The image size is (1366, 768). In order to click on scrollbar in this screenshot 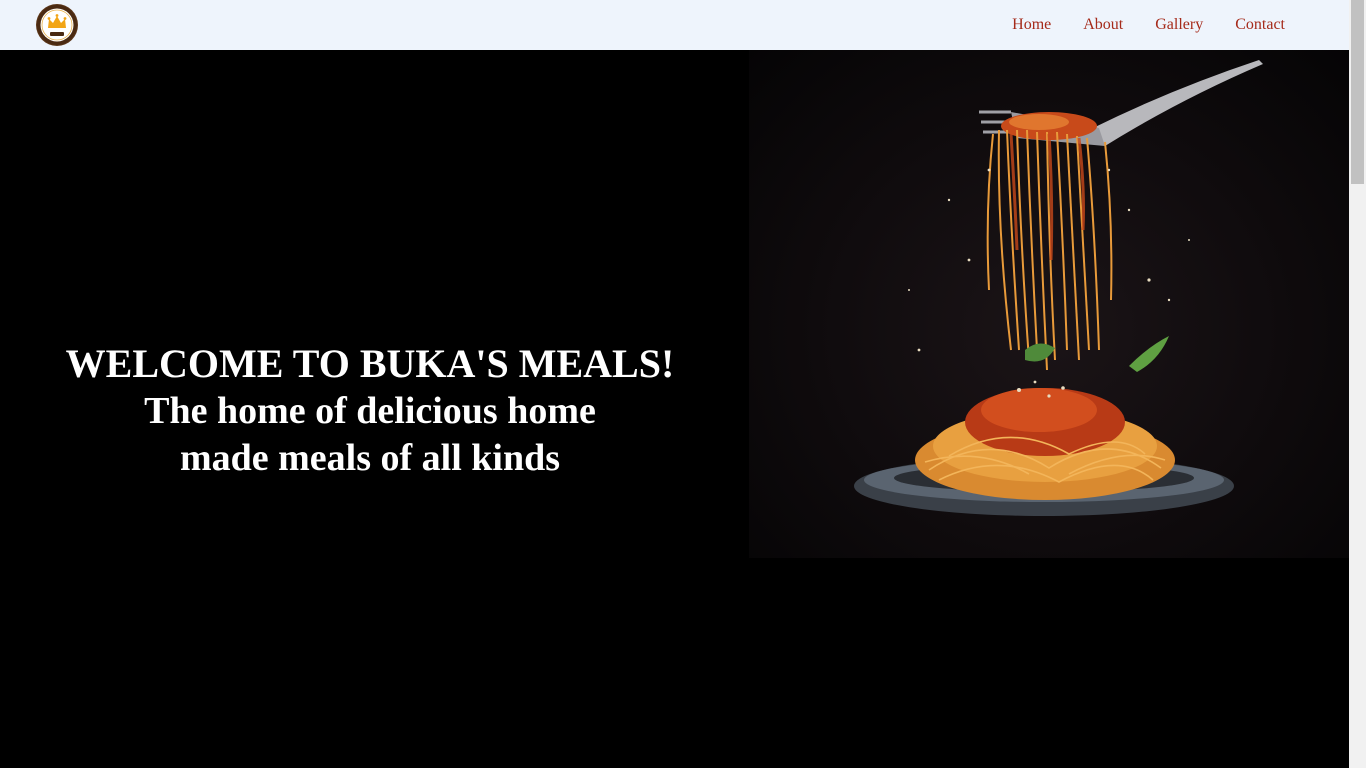, I will do `click(1357, 384)`.